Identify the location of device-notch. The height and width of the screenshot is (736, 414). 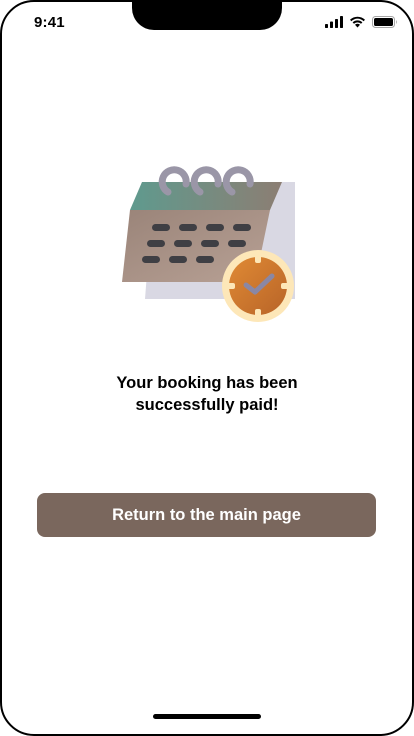
(207, 16).